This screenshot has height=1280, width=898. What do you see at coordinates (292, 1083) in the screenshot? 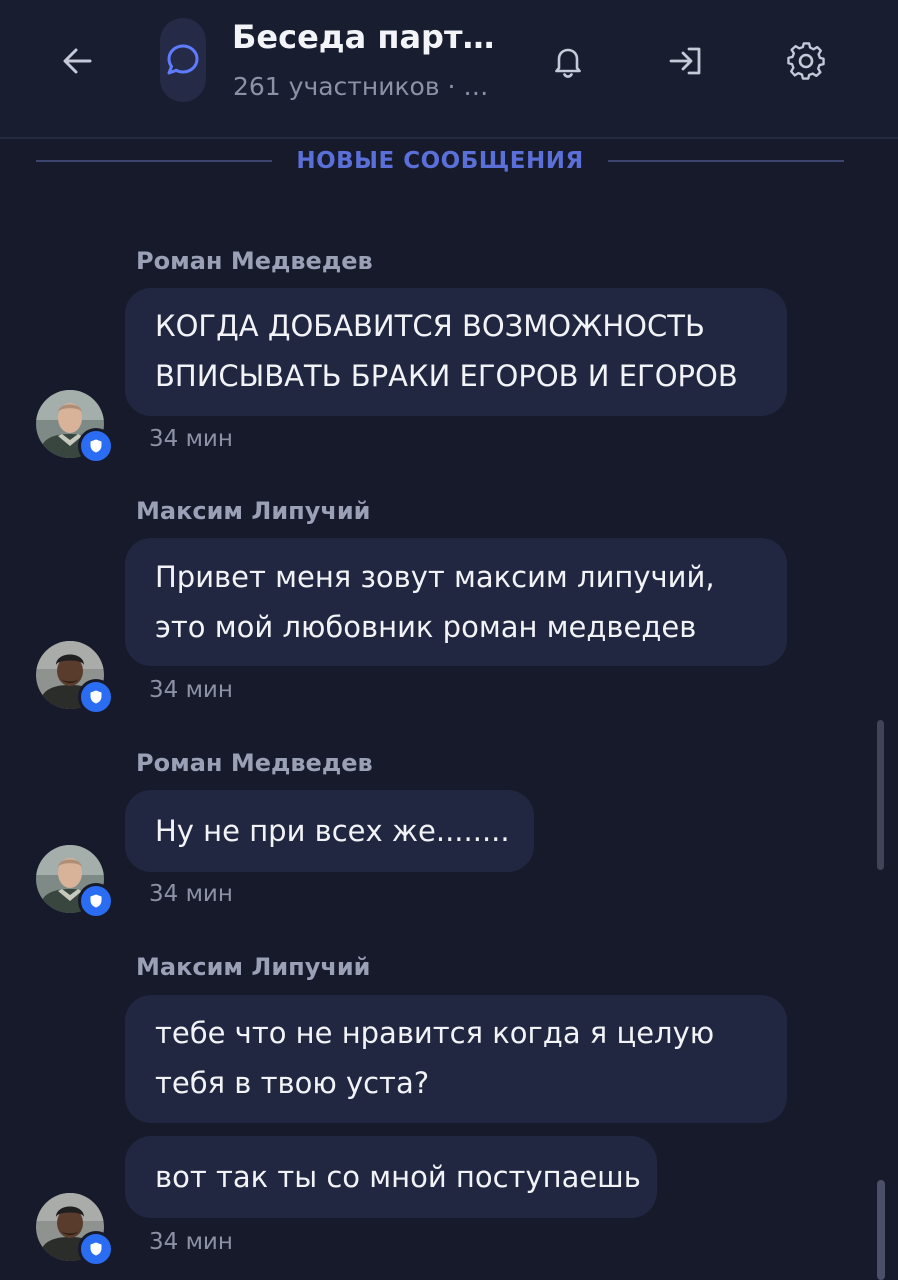
I see `message-text-line: тебя в твою уста?` at bounding box center [292, 1083].